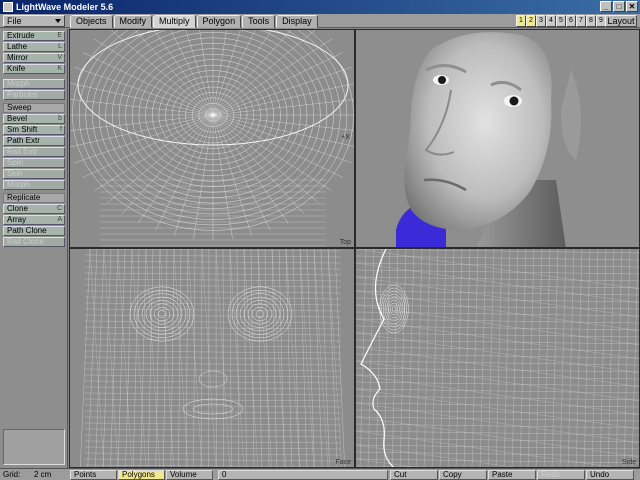 This screenshot has height=480, width=640. I want to click on layer-button-7: 7, so click(581, 21).